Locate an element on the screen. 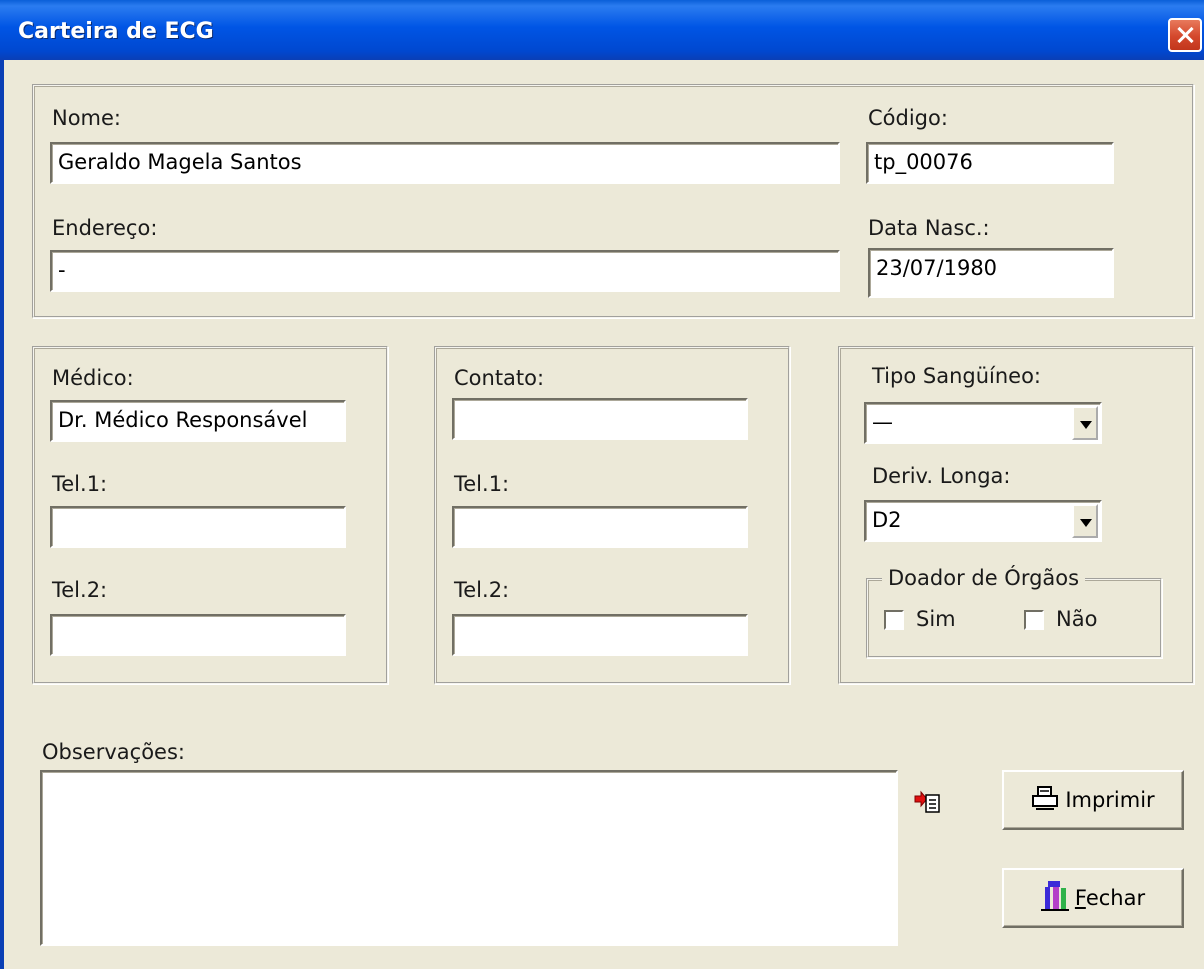  donor-no-label: Não is located at coordinates (1077, 619).